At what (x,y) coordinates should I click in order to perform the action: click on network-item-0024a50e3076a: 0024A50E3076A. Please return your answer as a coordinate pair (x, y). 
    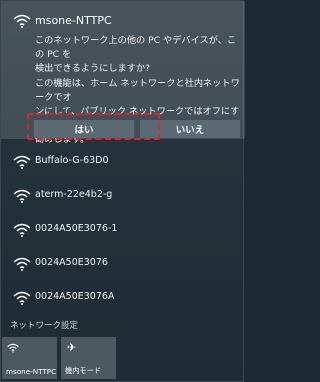
    Looking at the image, I should click on (123, 298).